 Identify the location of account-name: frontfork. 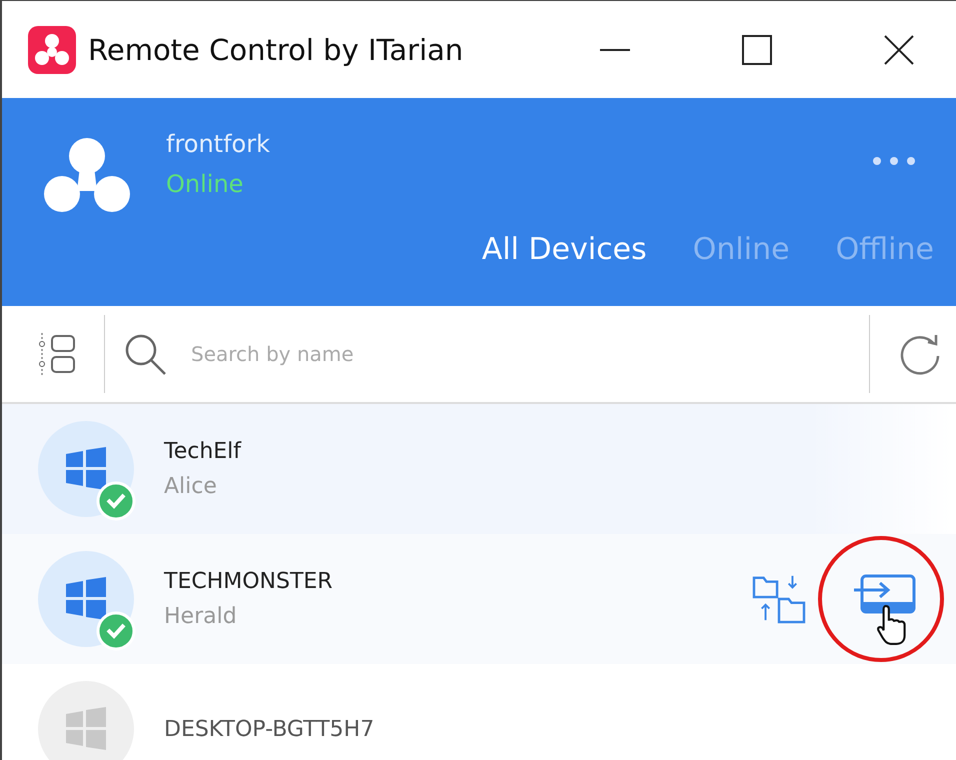
(218, 144).